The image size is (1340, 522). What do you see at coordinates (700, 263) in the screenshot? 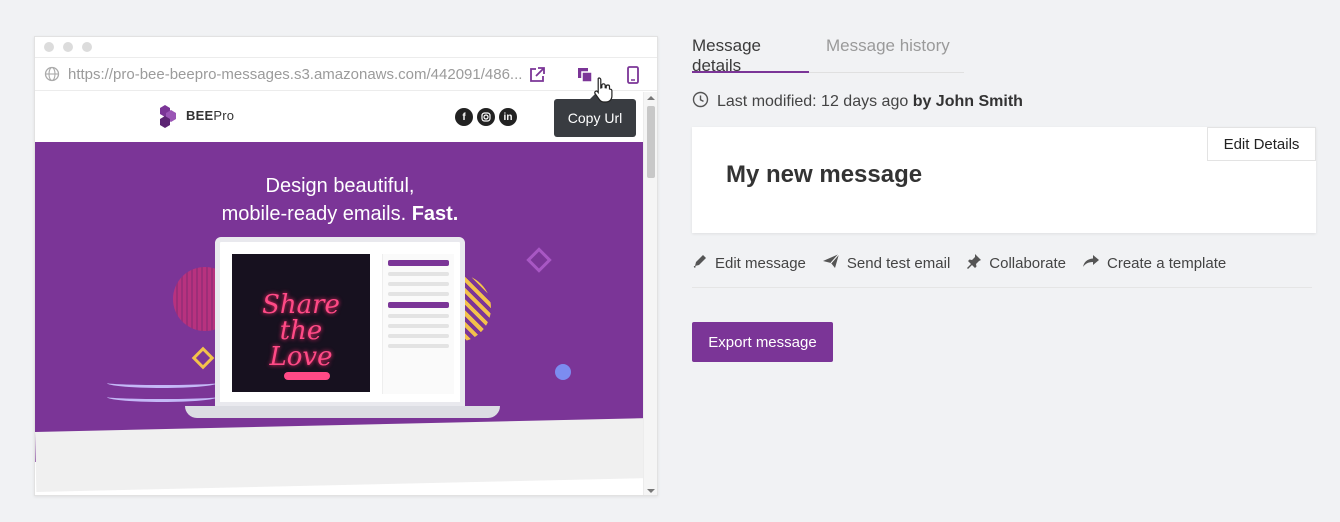
I see `pencil-icon` at bounding box center [700, 263].